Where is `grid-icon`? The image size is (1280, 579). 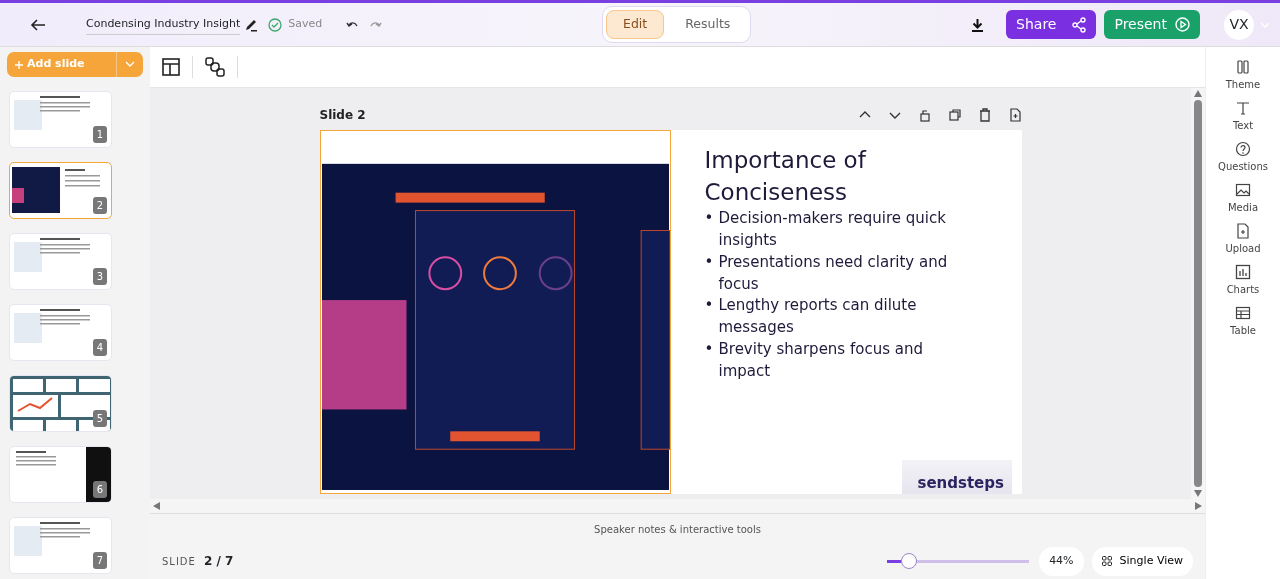
grid-icon is located at coordinates (1106, 561).